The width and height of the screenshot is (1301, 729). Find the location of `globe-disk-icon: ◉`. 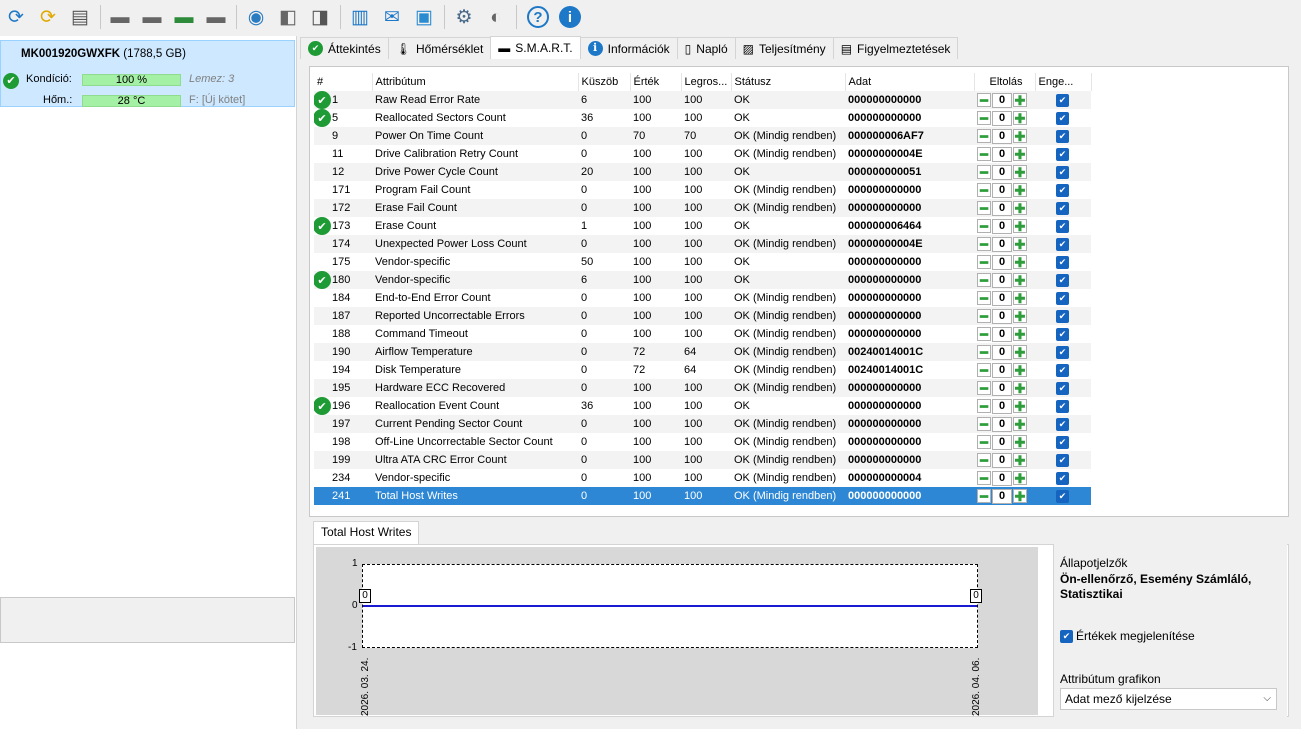

globe-disk-icon: ◉ is located at coordinates (256, 17).